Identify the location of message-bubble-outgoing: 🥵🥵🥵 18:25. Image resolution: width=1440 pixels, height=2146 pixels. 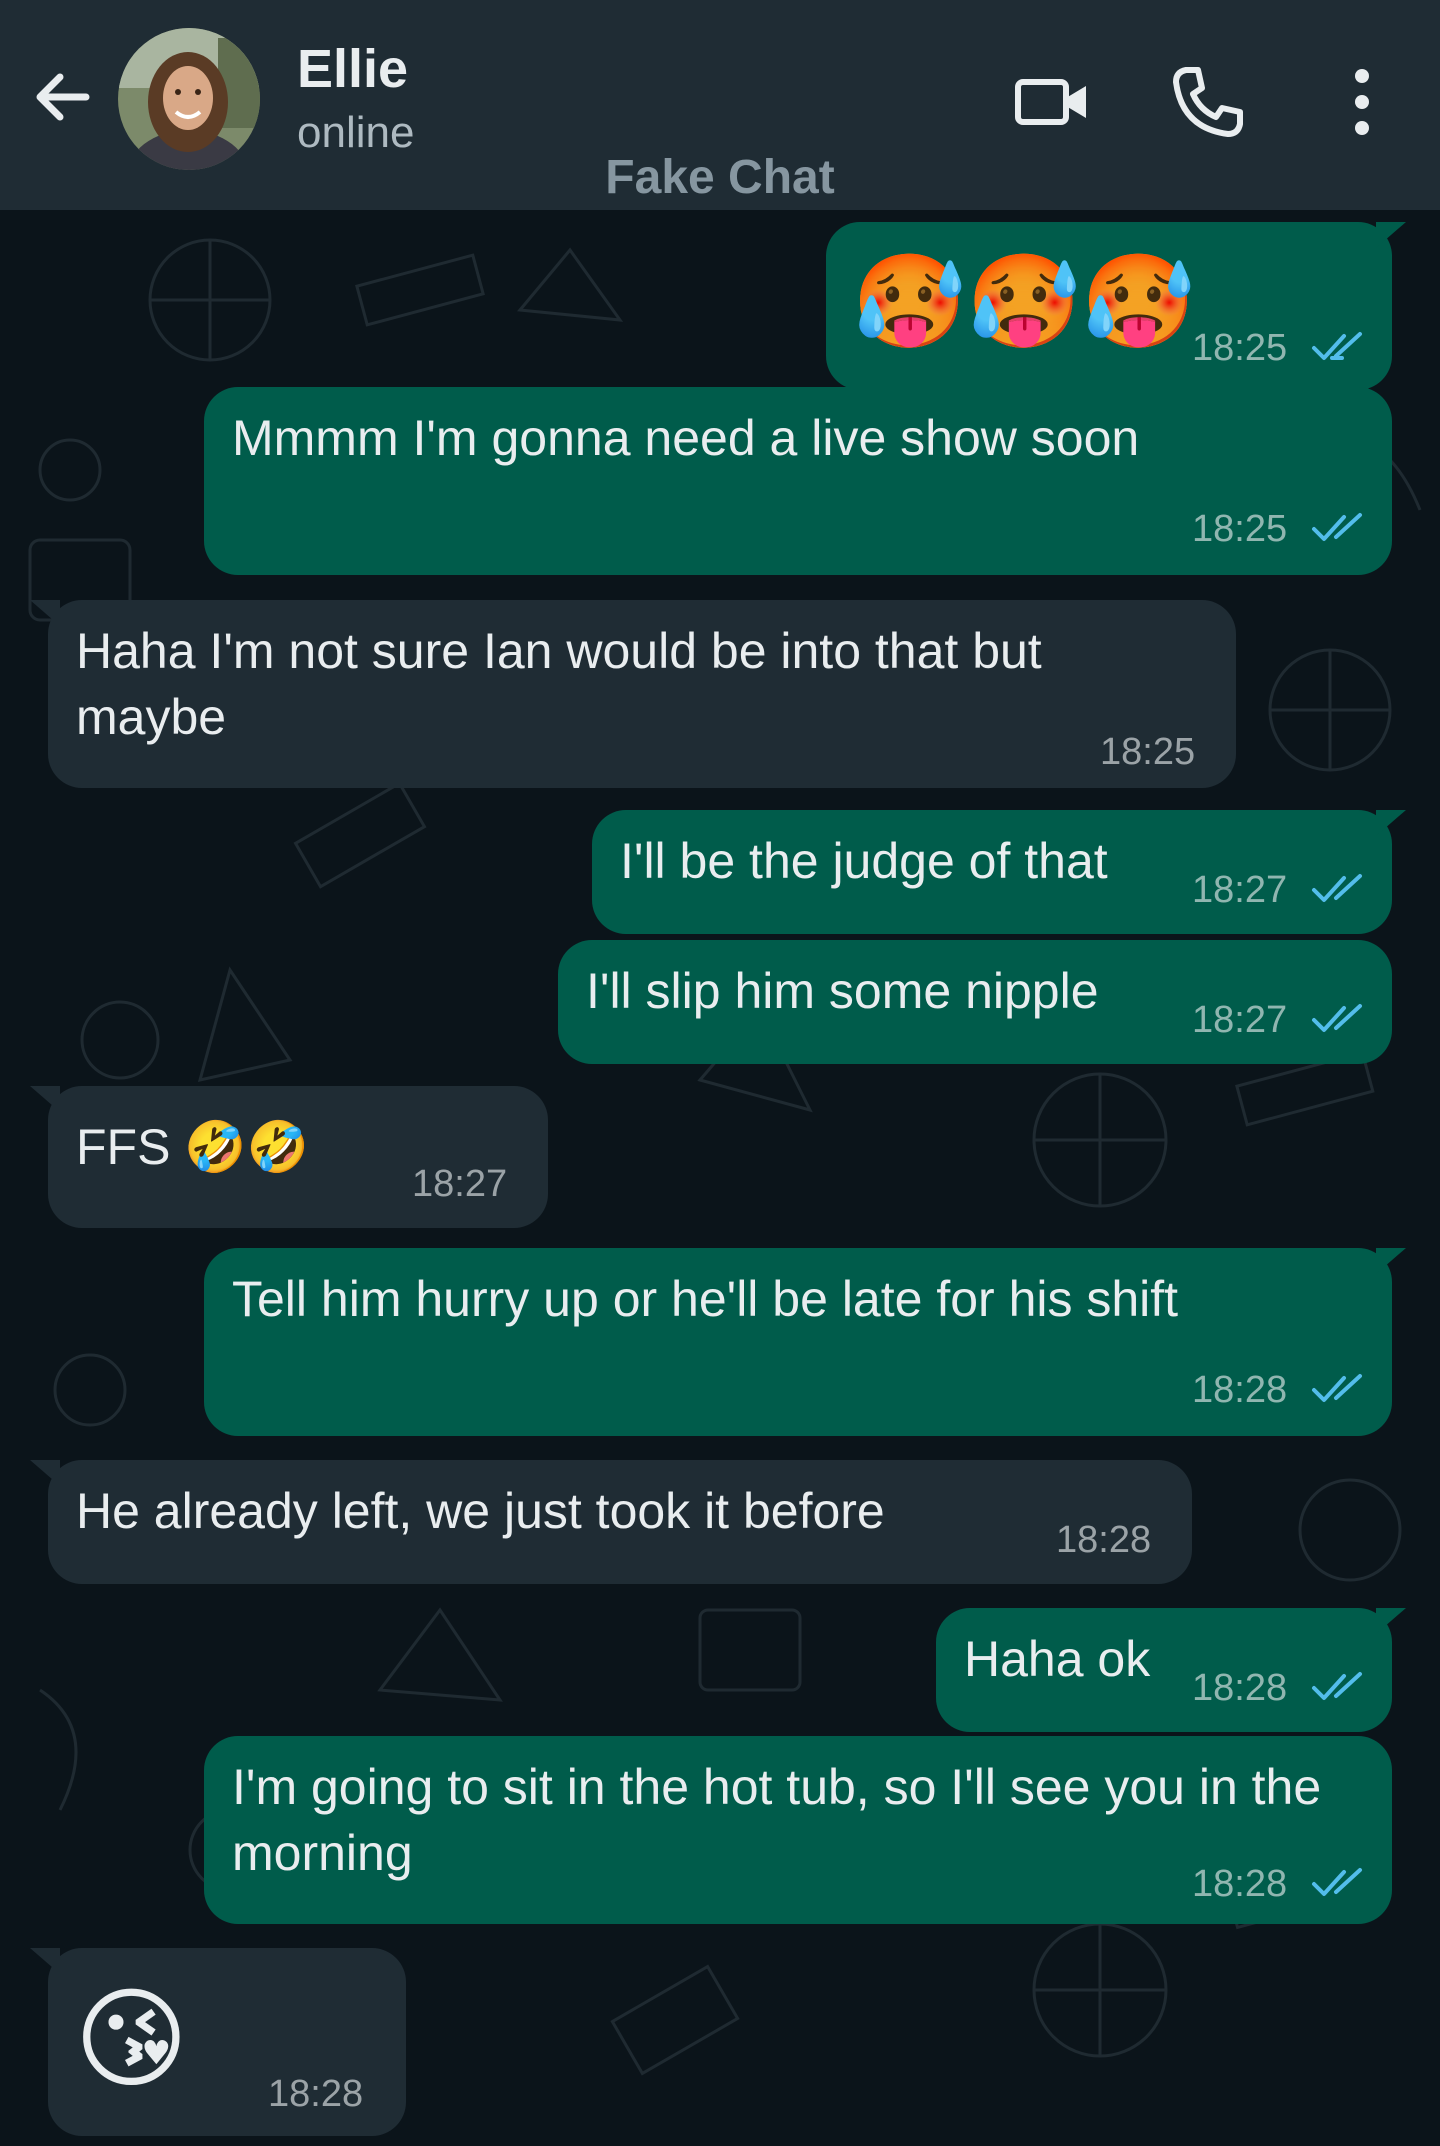
(1116, 306).